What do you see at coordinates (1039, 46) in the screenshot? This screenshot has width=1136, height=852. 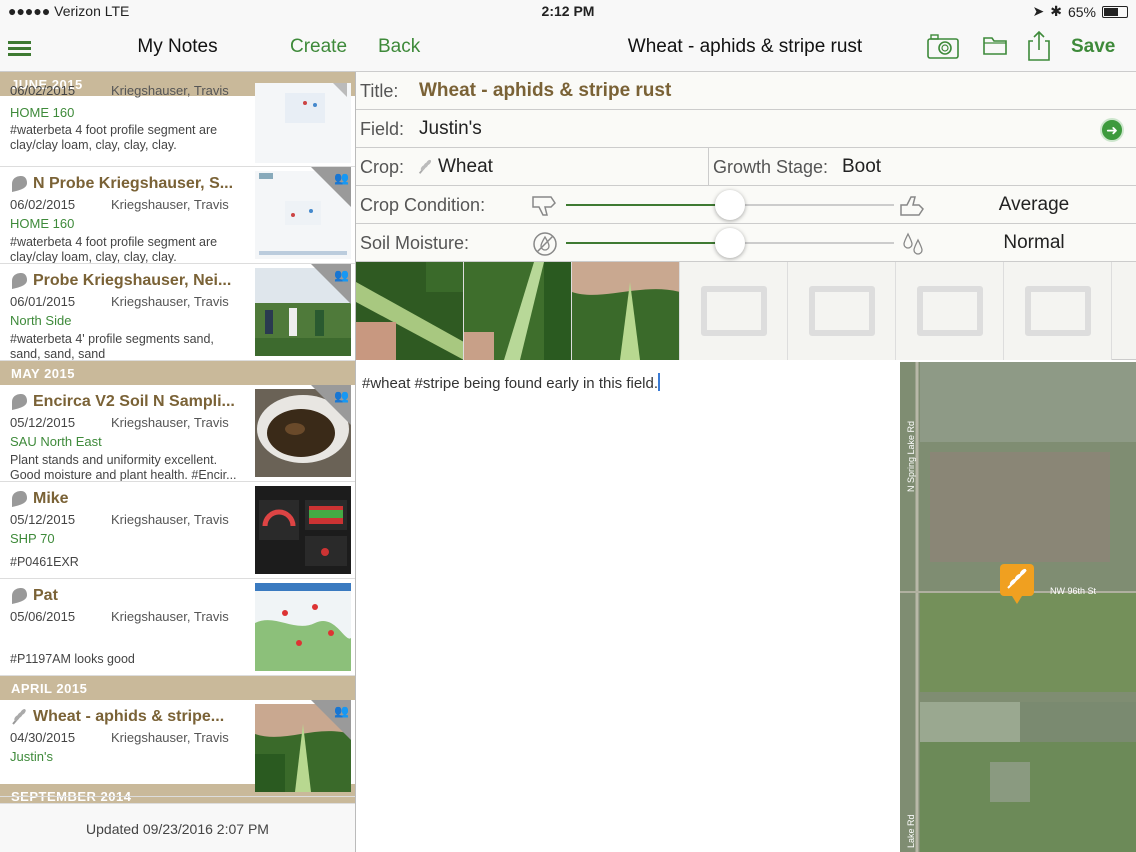 I see `share-icon` at bounding box center [1039, 46].